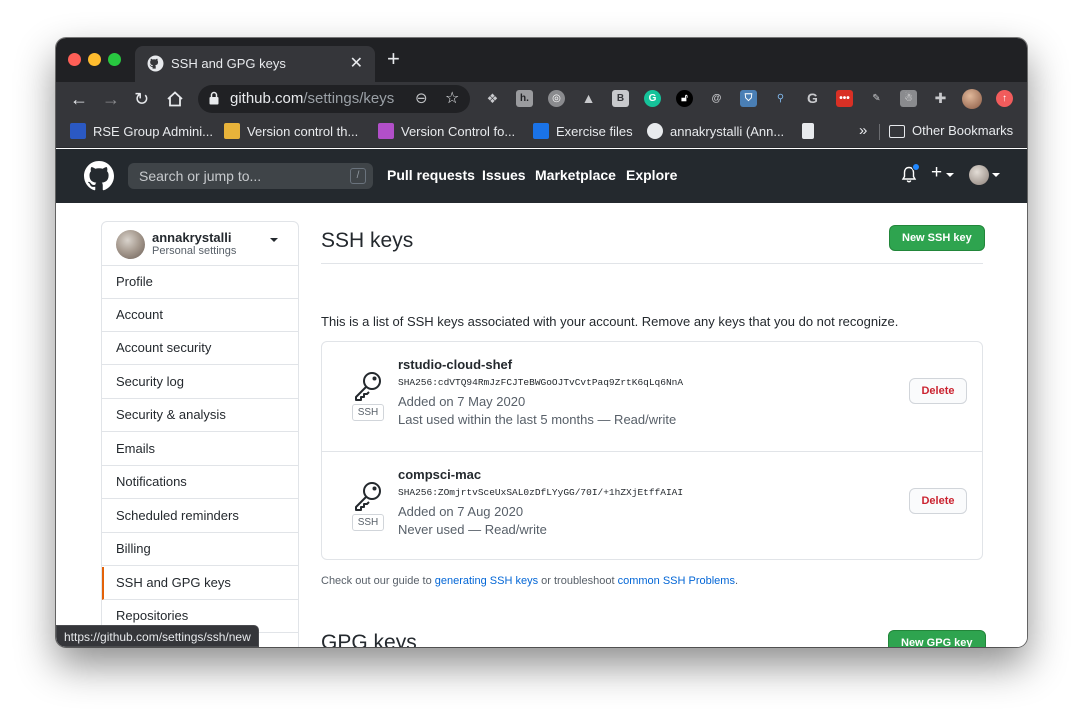 Image resolution: width=1083 pixels, height=721 pixels. I want to click on dropbox-extension-icon: ❖, so click(492, 98).